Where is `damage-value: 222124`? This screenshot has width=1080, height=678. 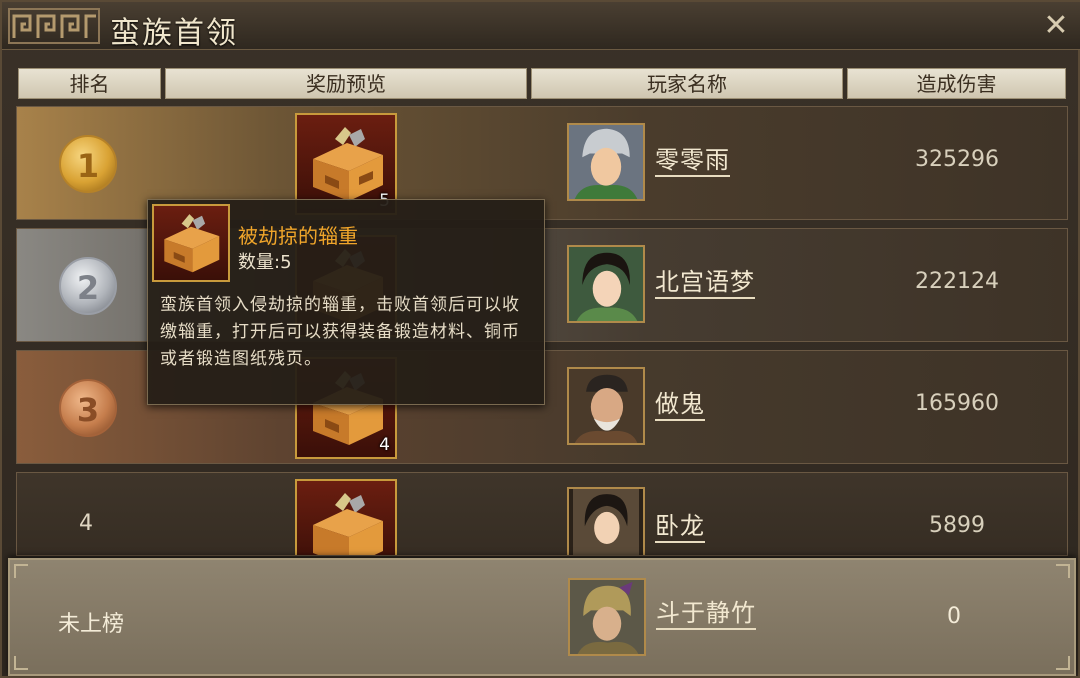 damage-value: 222124 is located at coordinates (957, 281).